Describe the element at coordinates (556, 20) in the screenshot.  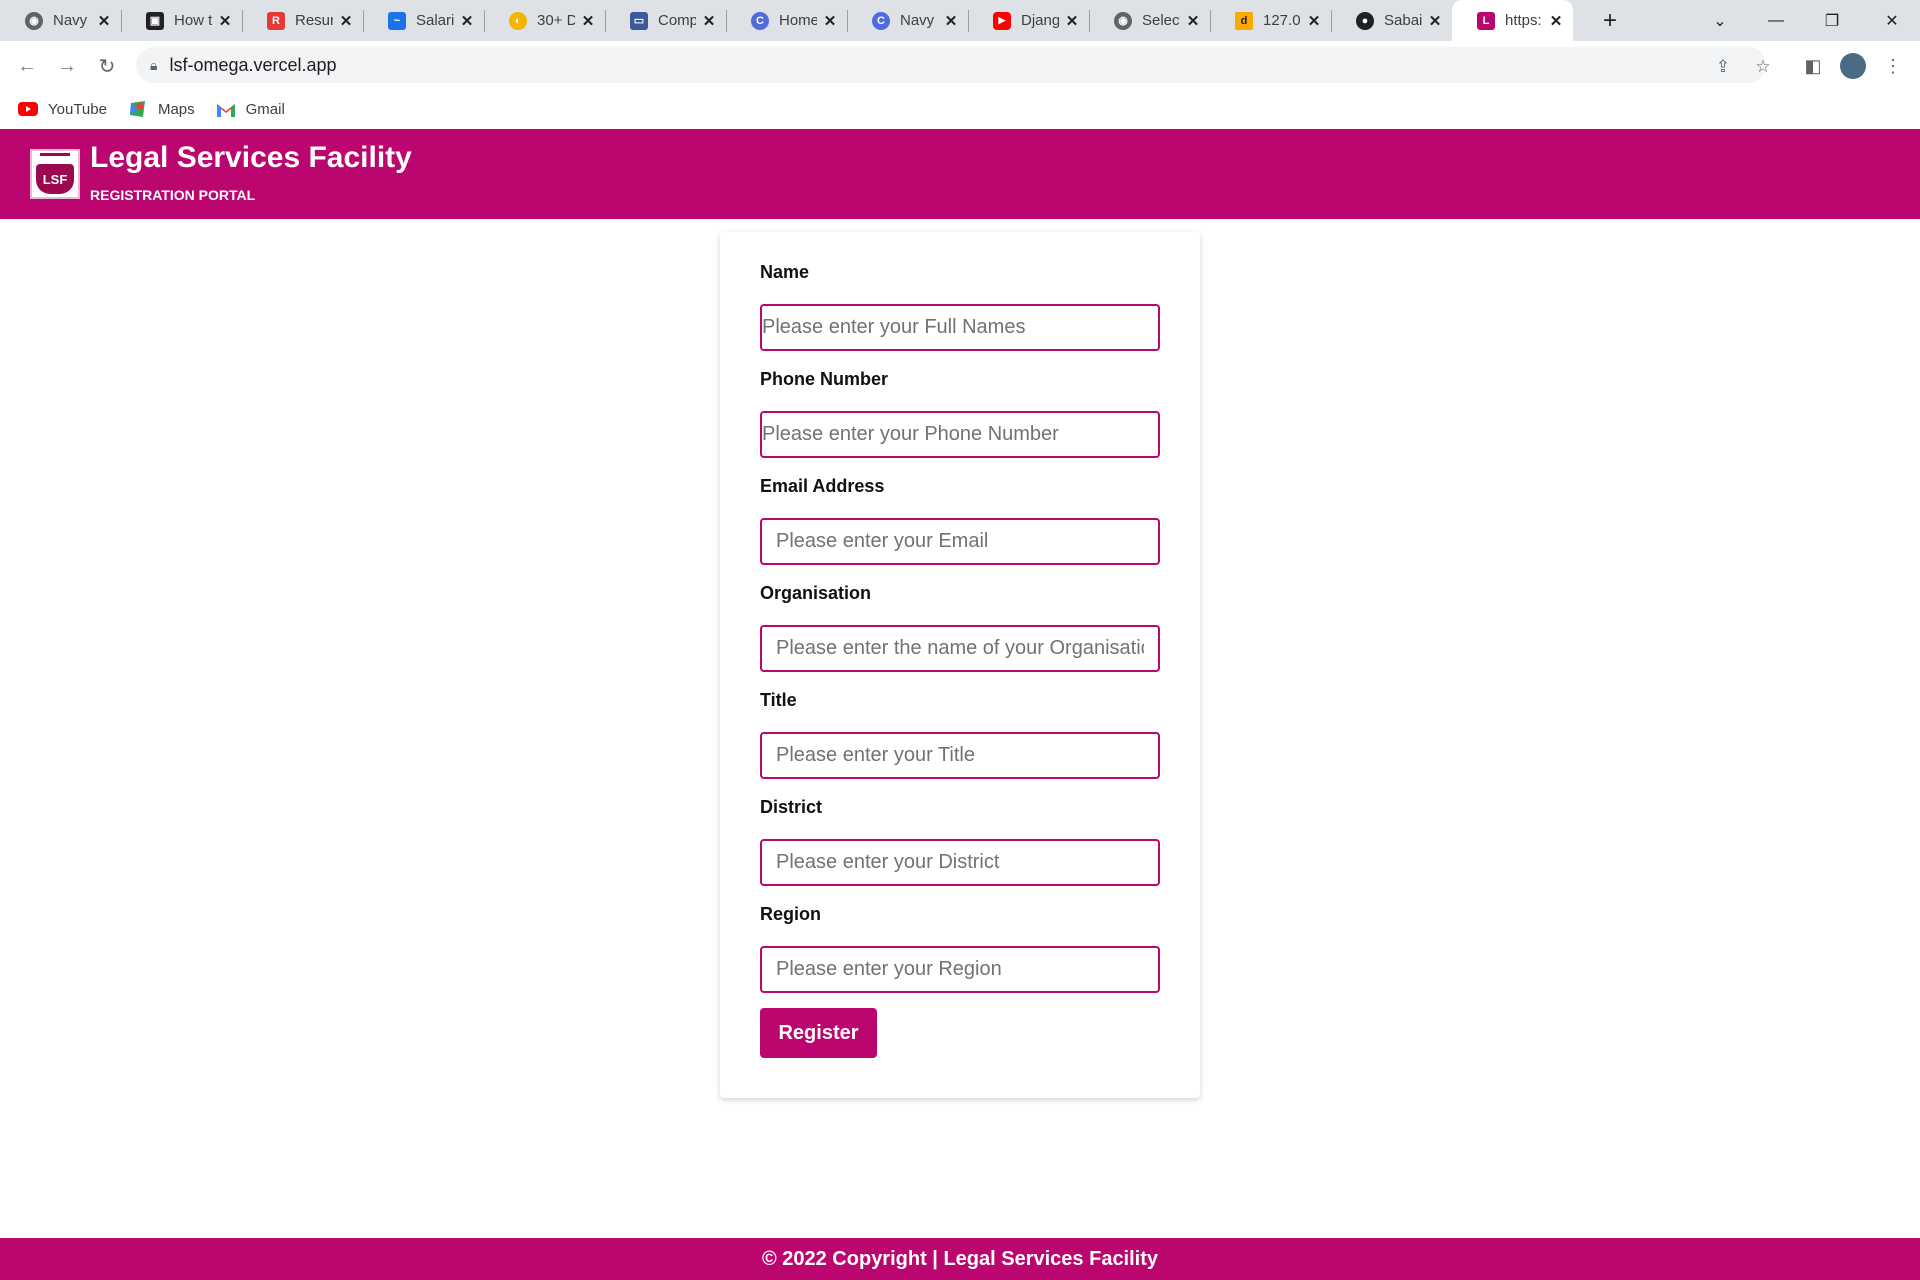
I see `tab-title: 30+ D` at that location.